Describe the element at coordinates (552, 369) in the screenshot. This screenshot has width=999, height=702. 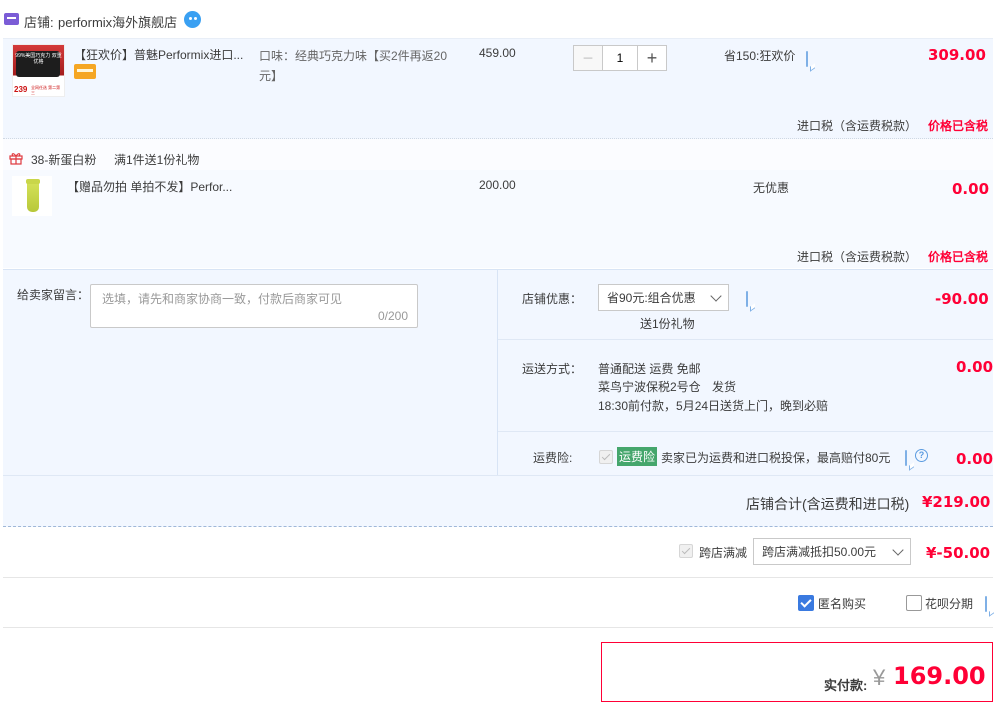
I see `shipping-label: 运送方式：` at that location.